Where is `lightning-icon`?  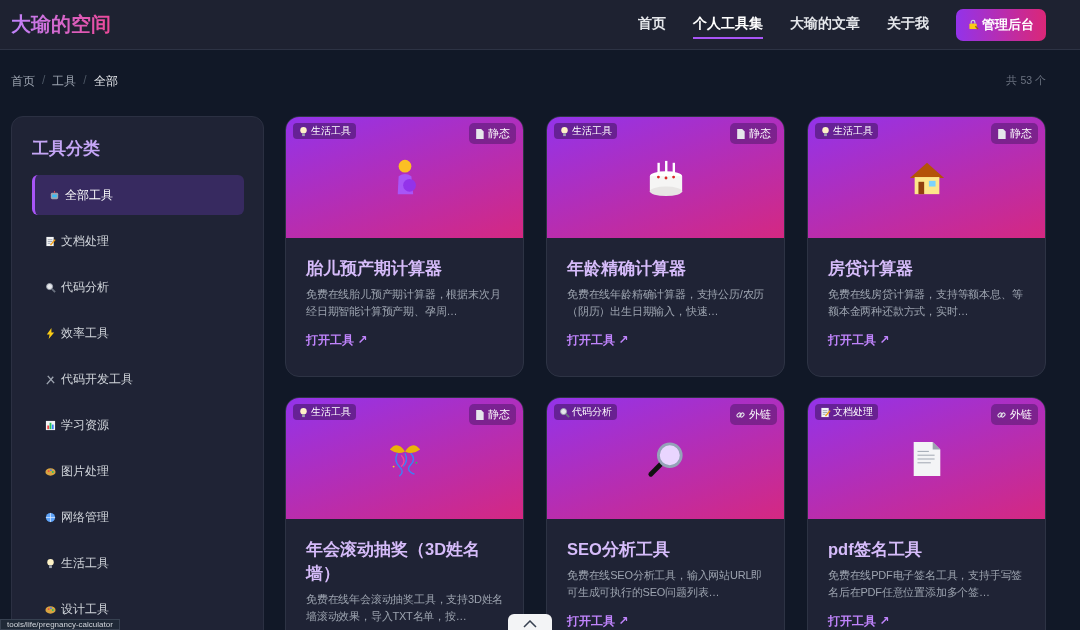
lightning-icon is located at coordinates (50, 333).